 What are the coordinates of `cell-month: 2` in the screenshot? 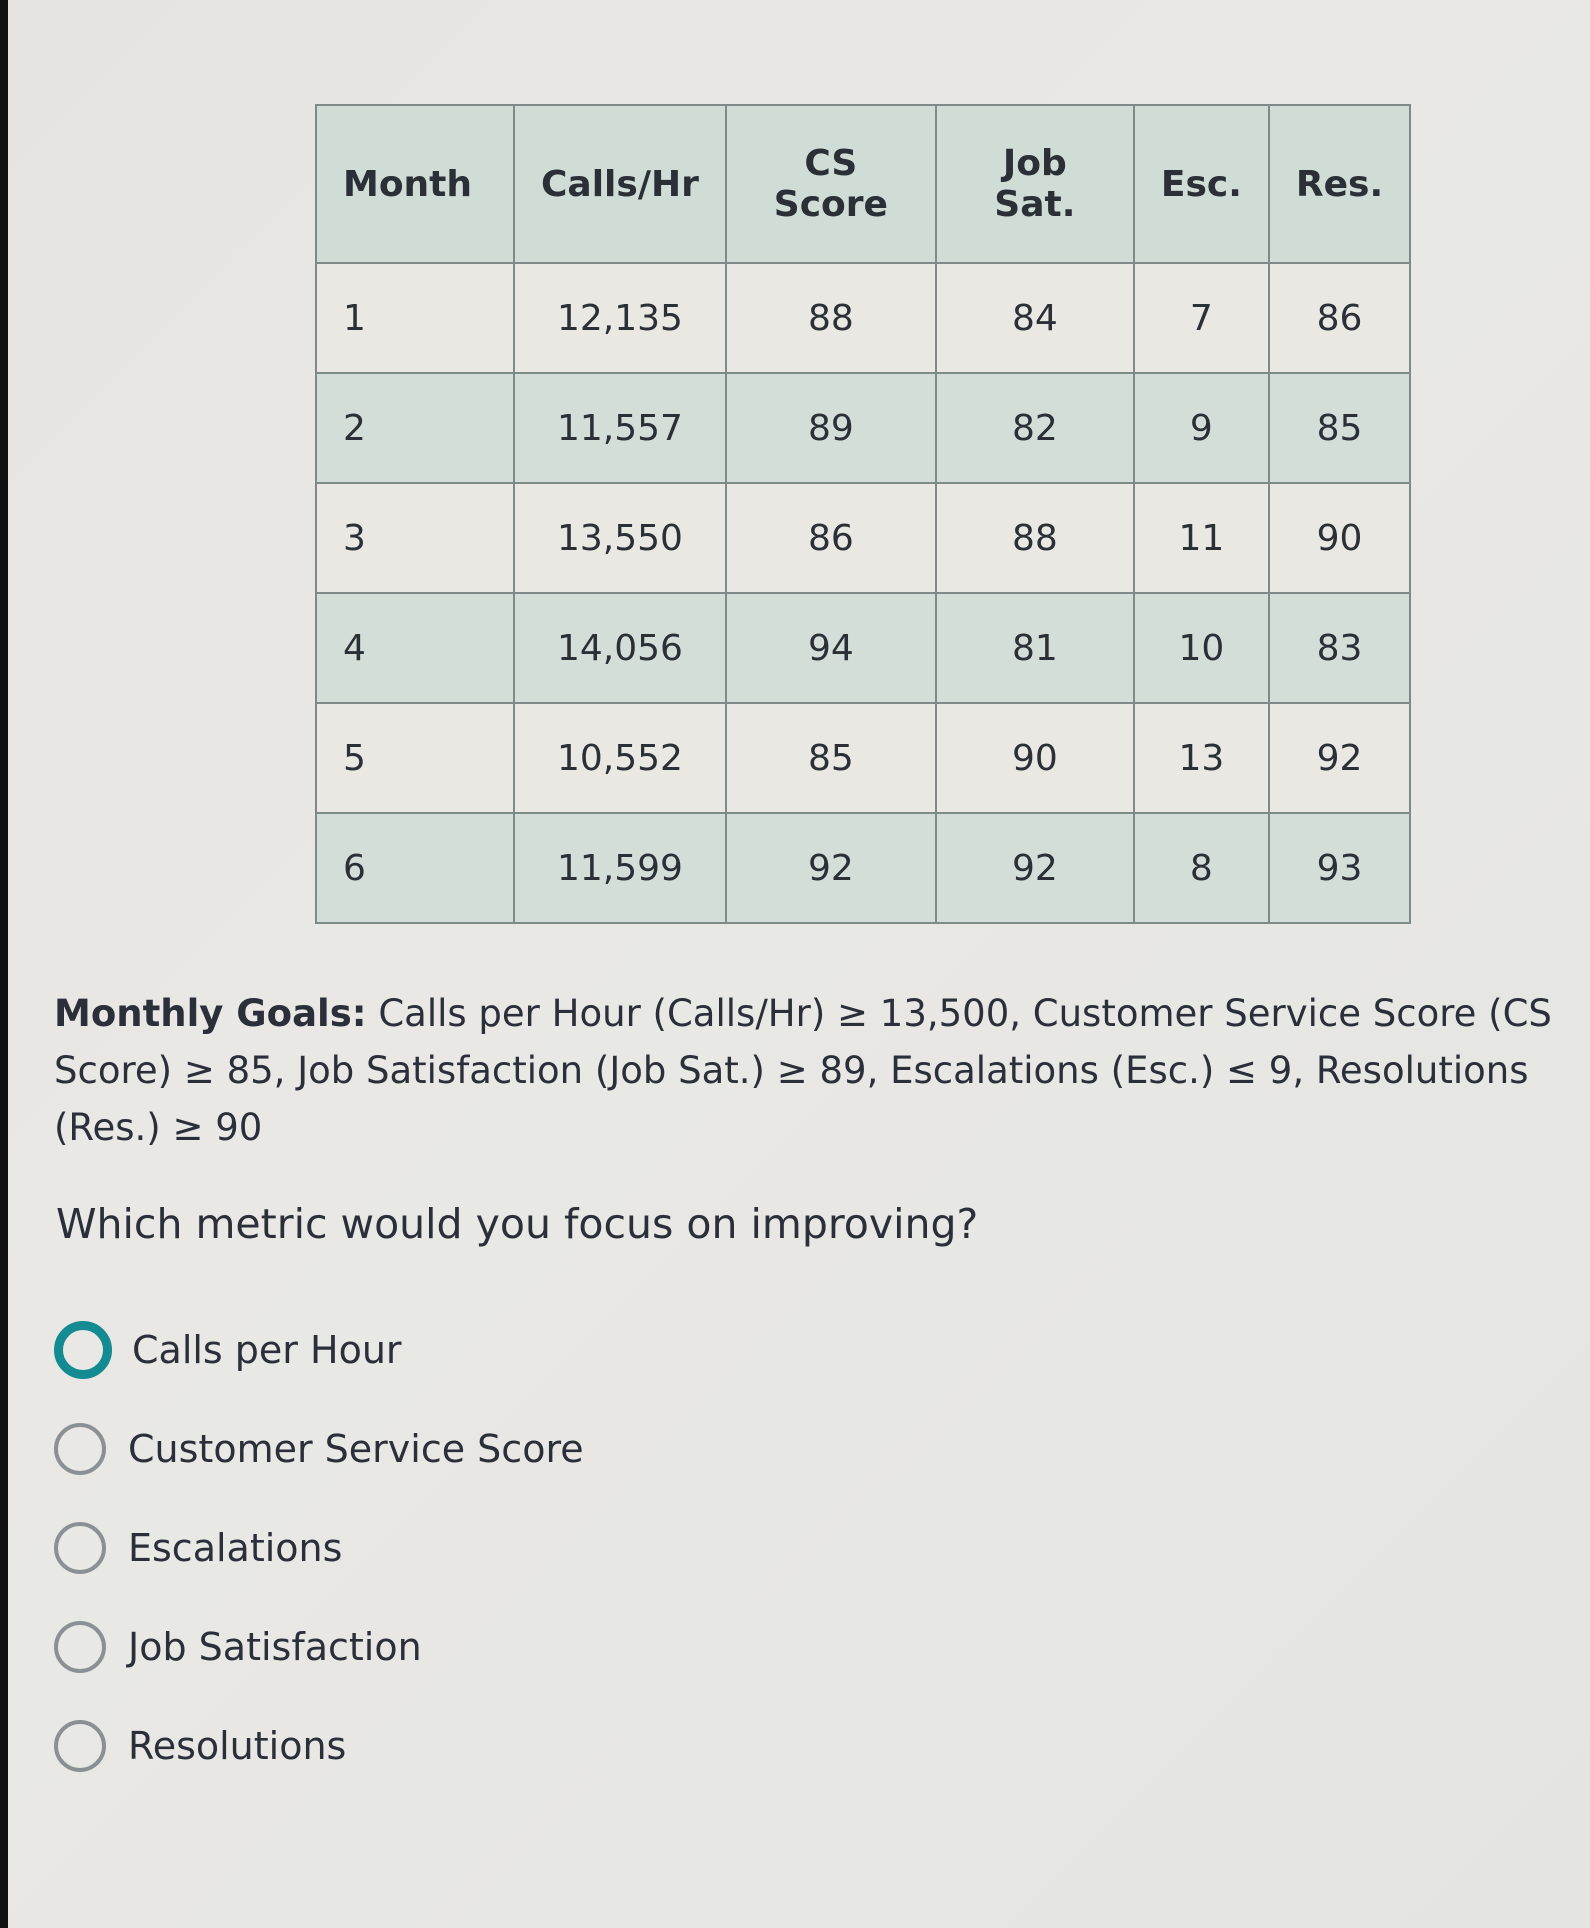 It's located at (415, 428).